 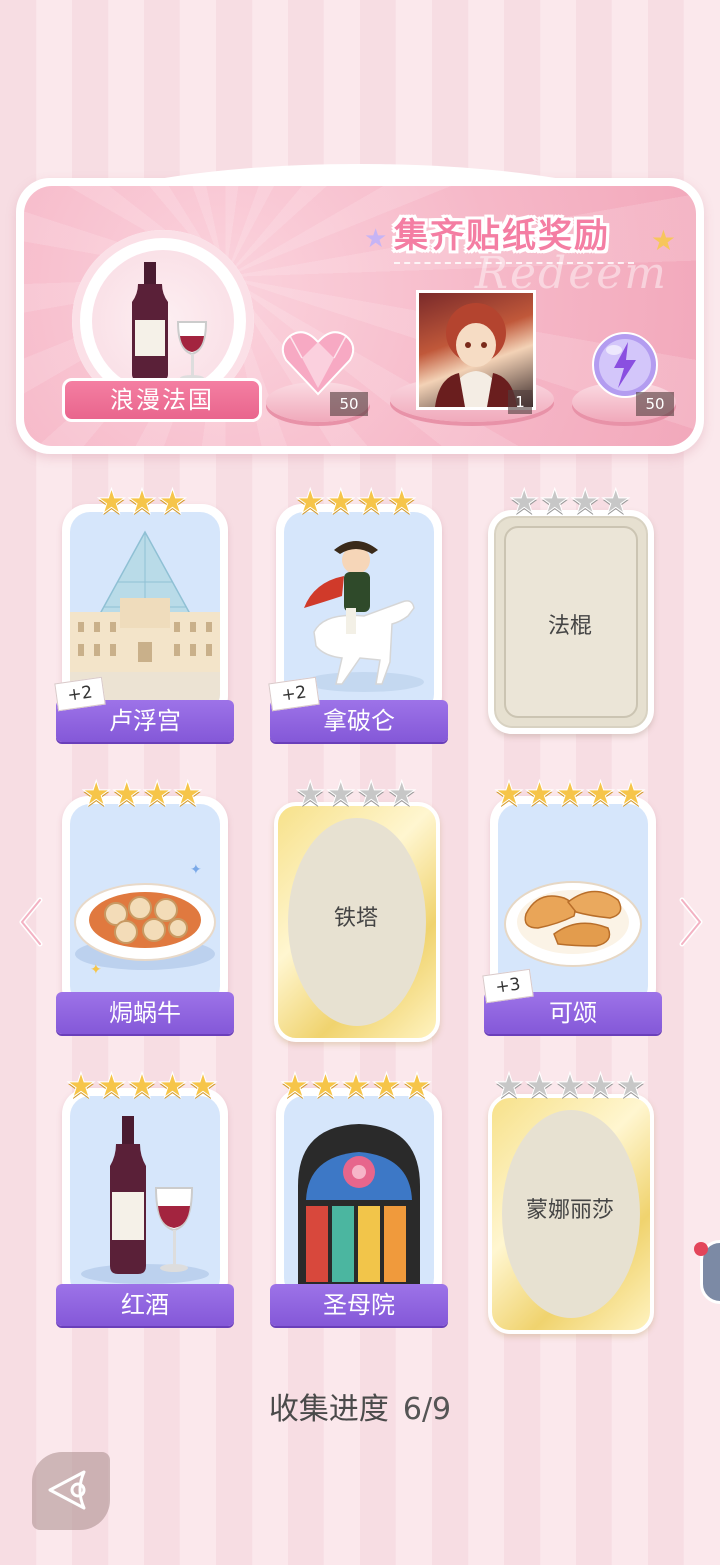 What do you see at coordinates (376, 239) in the screenshot?
I see `purple-star-icon: ★` at bounding box center [376, 239].